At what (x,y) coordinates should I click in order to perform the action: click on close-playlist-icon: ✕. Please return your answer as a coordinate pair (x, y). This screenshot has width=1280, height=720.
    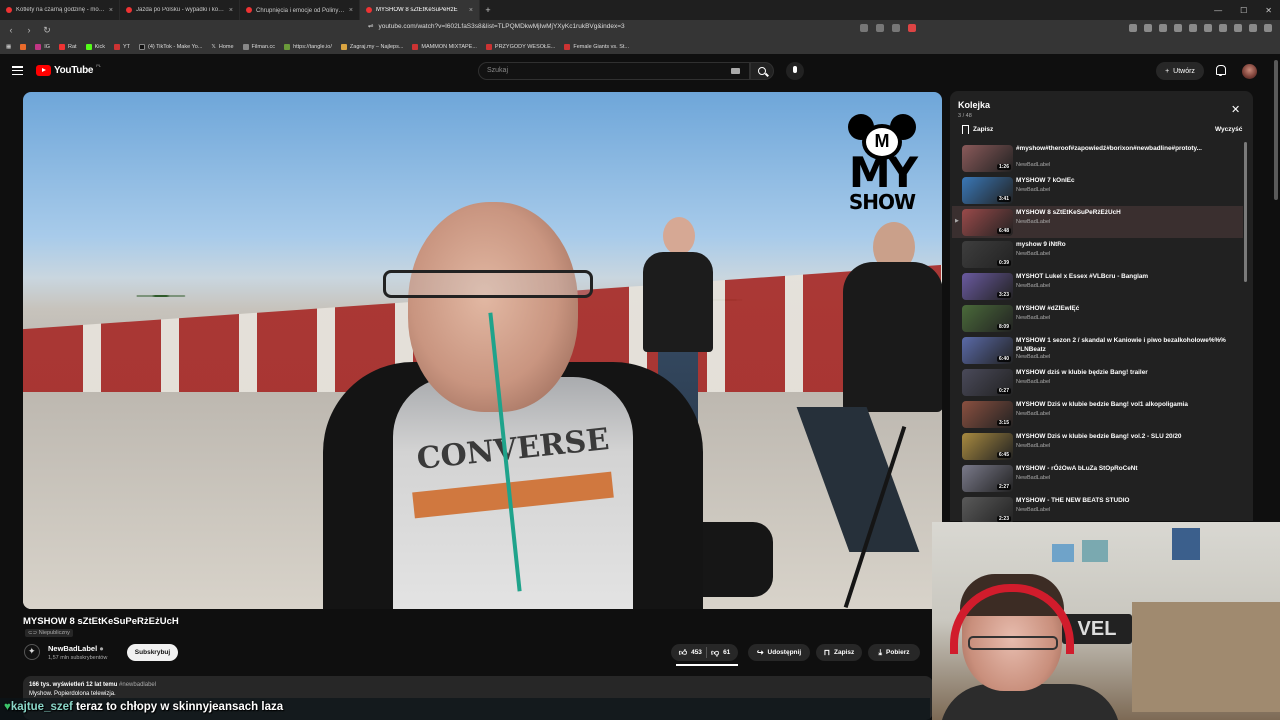
    Looking at the image, I should click on (1235, 109).